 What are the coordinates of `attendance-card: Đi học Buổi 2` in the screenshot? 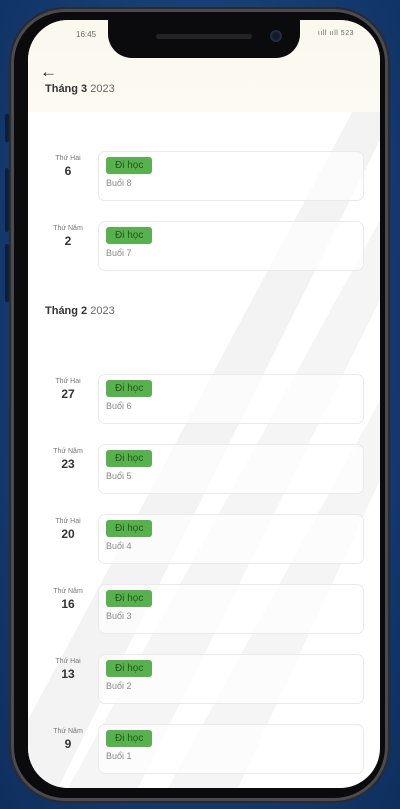 It's located at (231, 679).